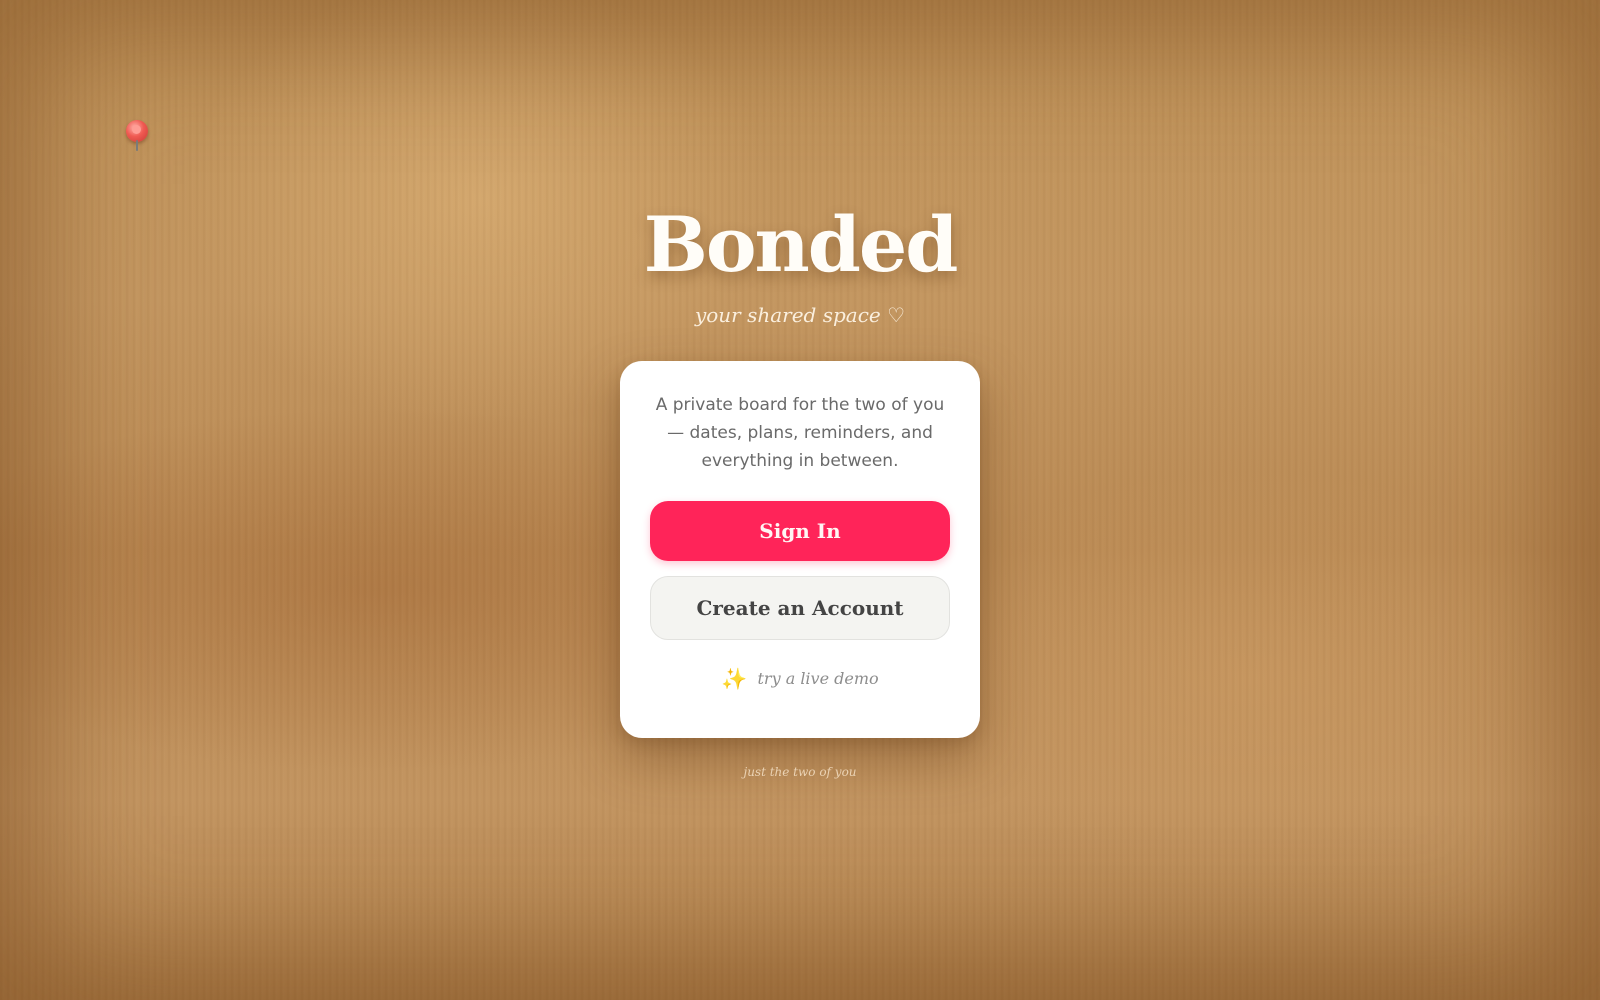 The width and height of the screenshot is (1600, 1000). Describe the element at coordinates (800, 531) in the screenshot. I see `sign-in-button: Sign In` at that location.